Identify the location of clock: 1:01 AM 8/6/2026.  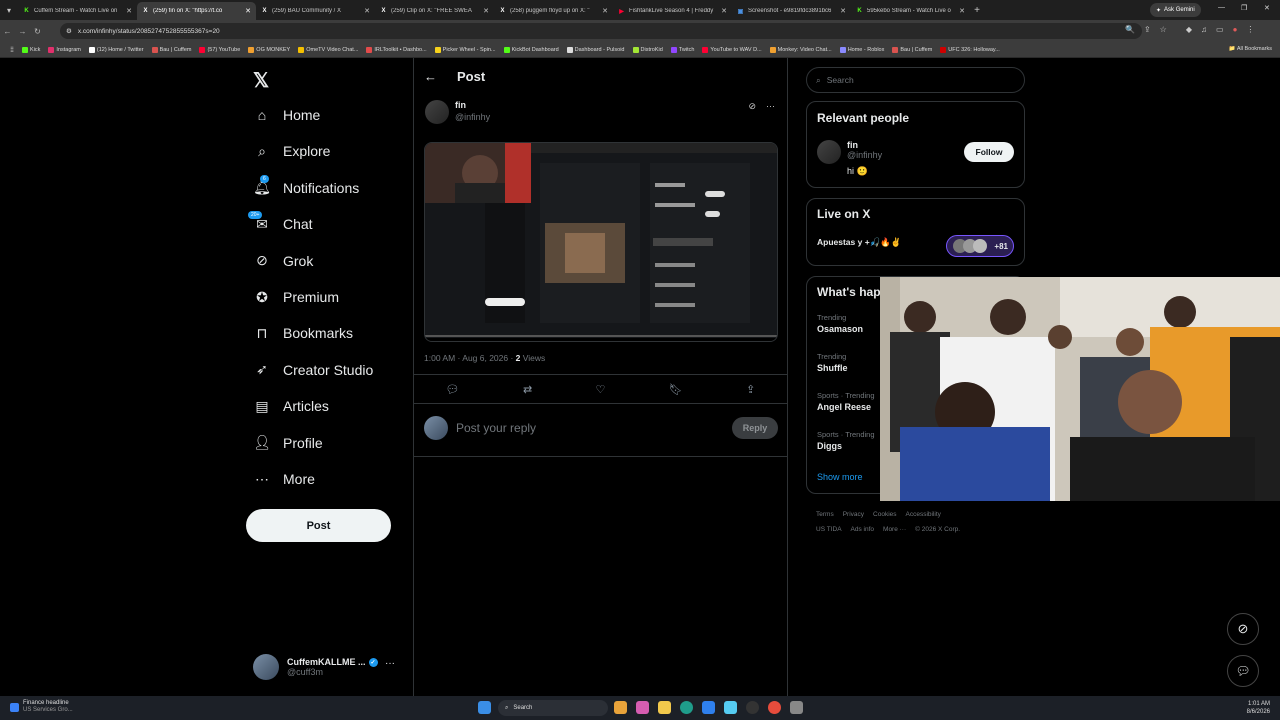
(1258, 708).